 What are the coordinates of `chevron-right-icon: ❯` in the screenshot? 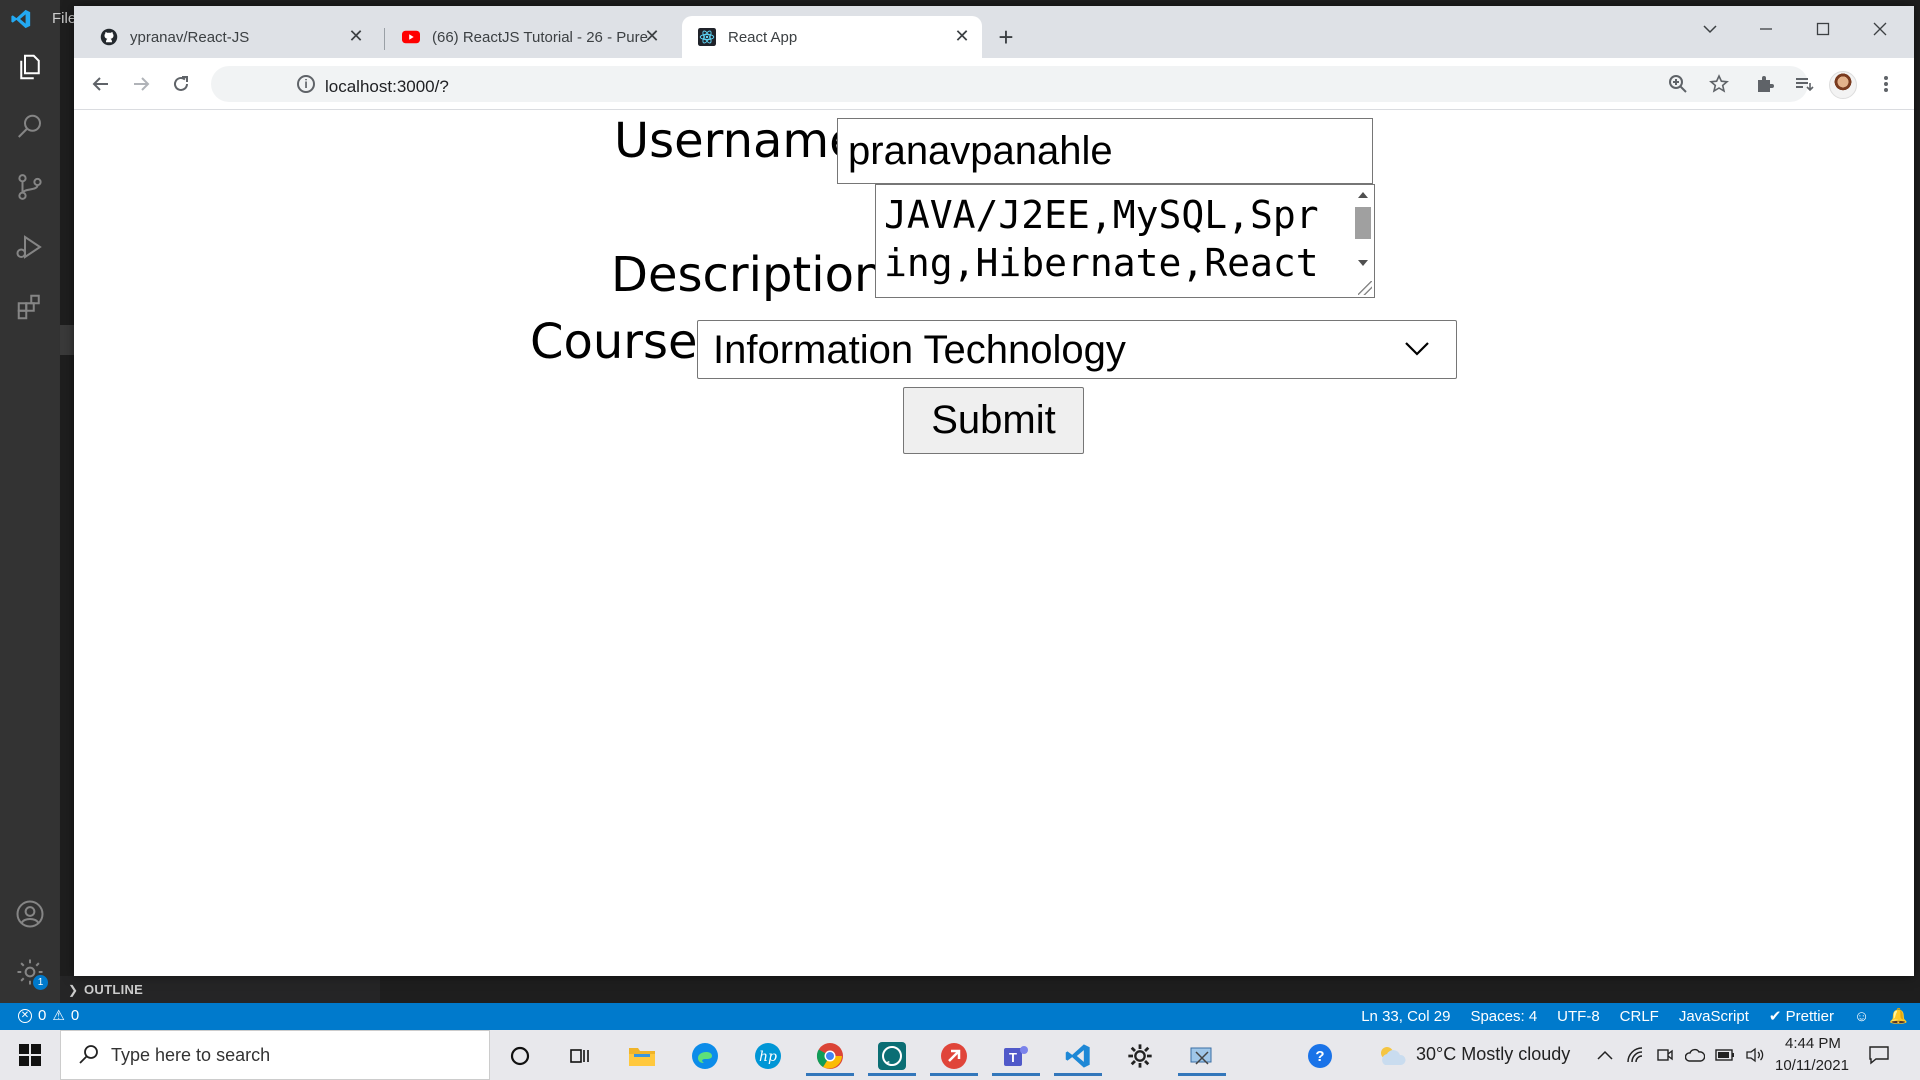 It's located at (73, 990).